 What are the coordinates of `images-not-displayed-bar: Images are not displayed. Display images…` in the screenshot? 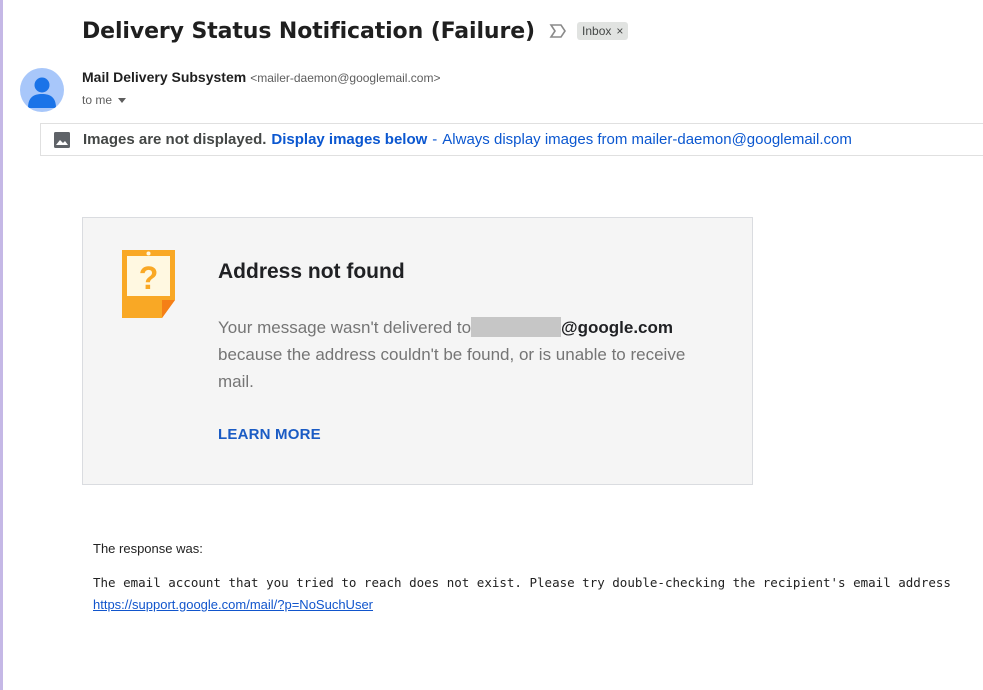 It's located at (511, 139).